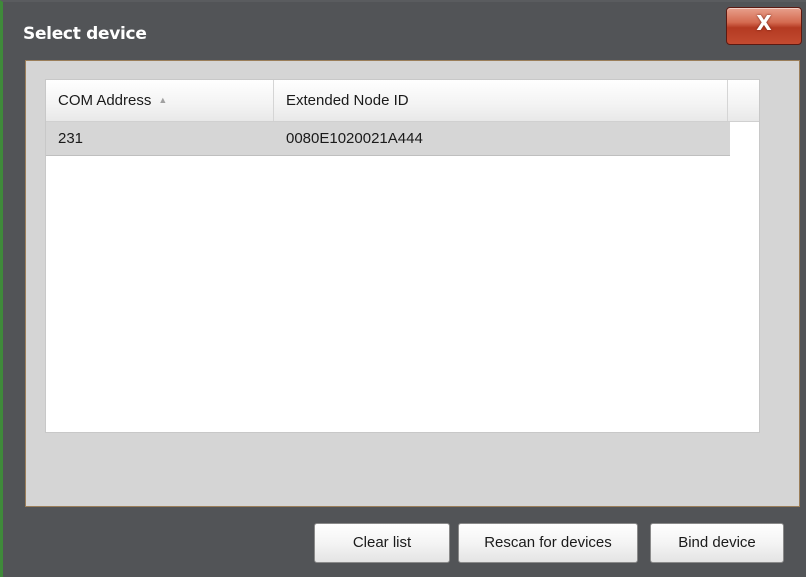 The width and height of the screenshot is (806, 577). Describe the element at coordinates (406, 31) in the screenshot. I see `title-bar: Select device X` at that location.